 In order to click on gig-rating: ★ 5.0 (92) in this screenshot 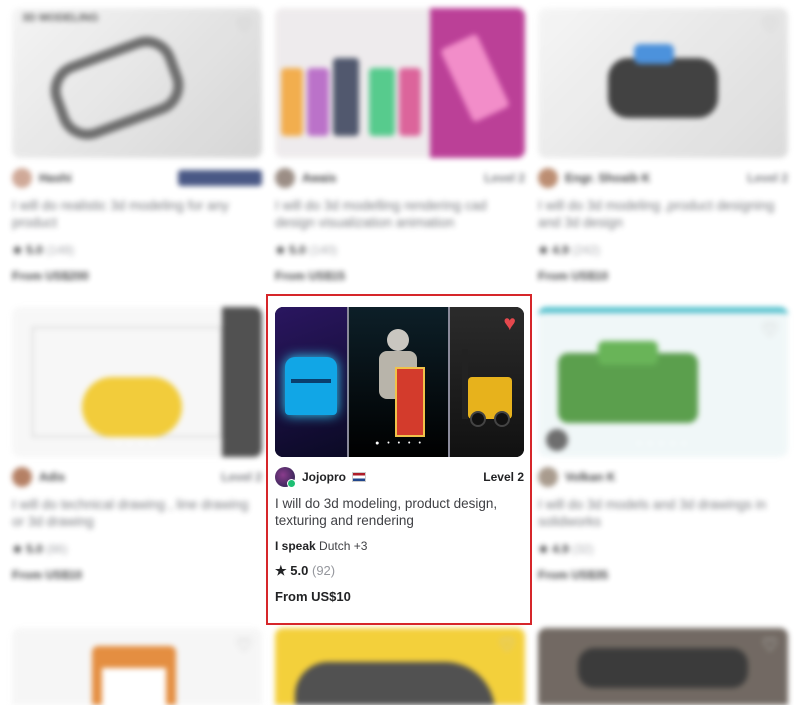, I will do `click(399, 571)`.